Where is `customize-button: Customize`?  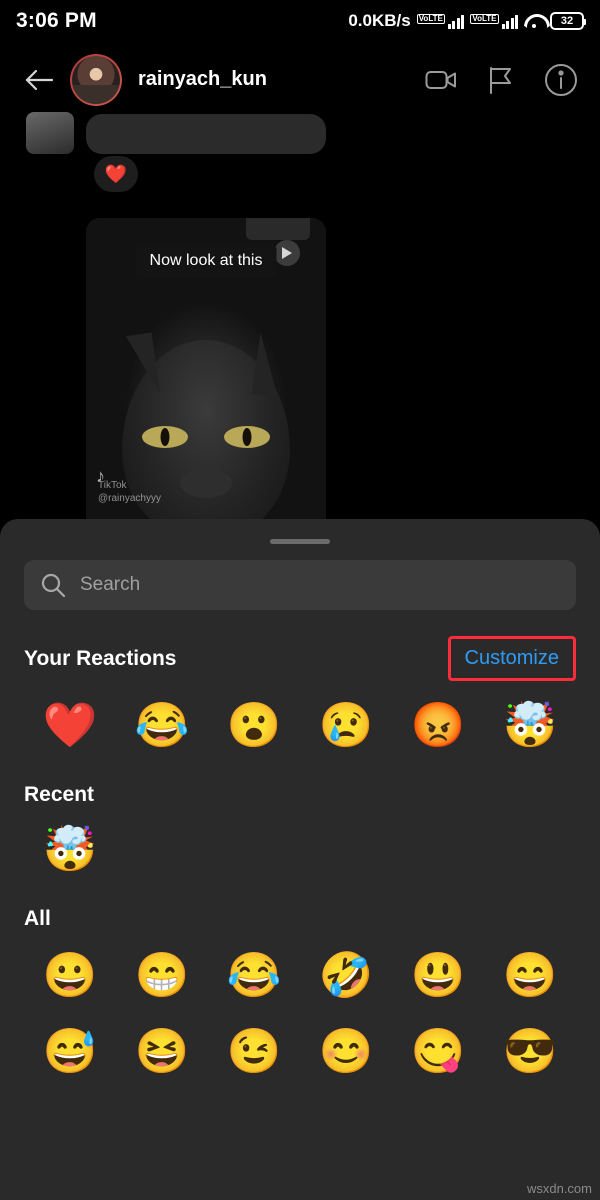
customize-button: Customize is located at coordinates (512, 658).